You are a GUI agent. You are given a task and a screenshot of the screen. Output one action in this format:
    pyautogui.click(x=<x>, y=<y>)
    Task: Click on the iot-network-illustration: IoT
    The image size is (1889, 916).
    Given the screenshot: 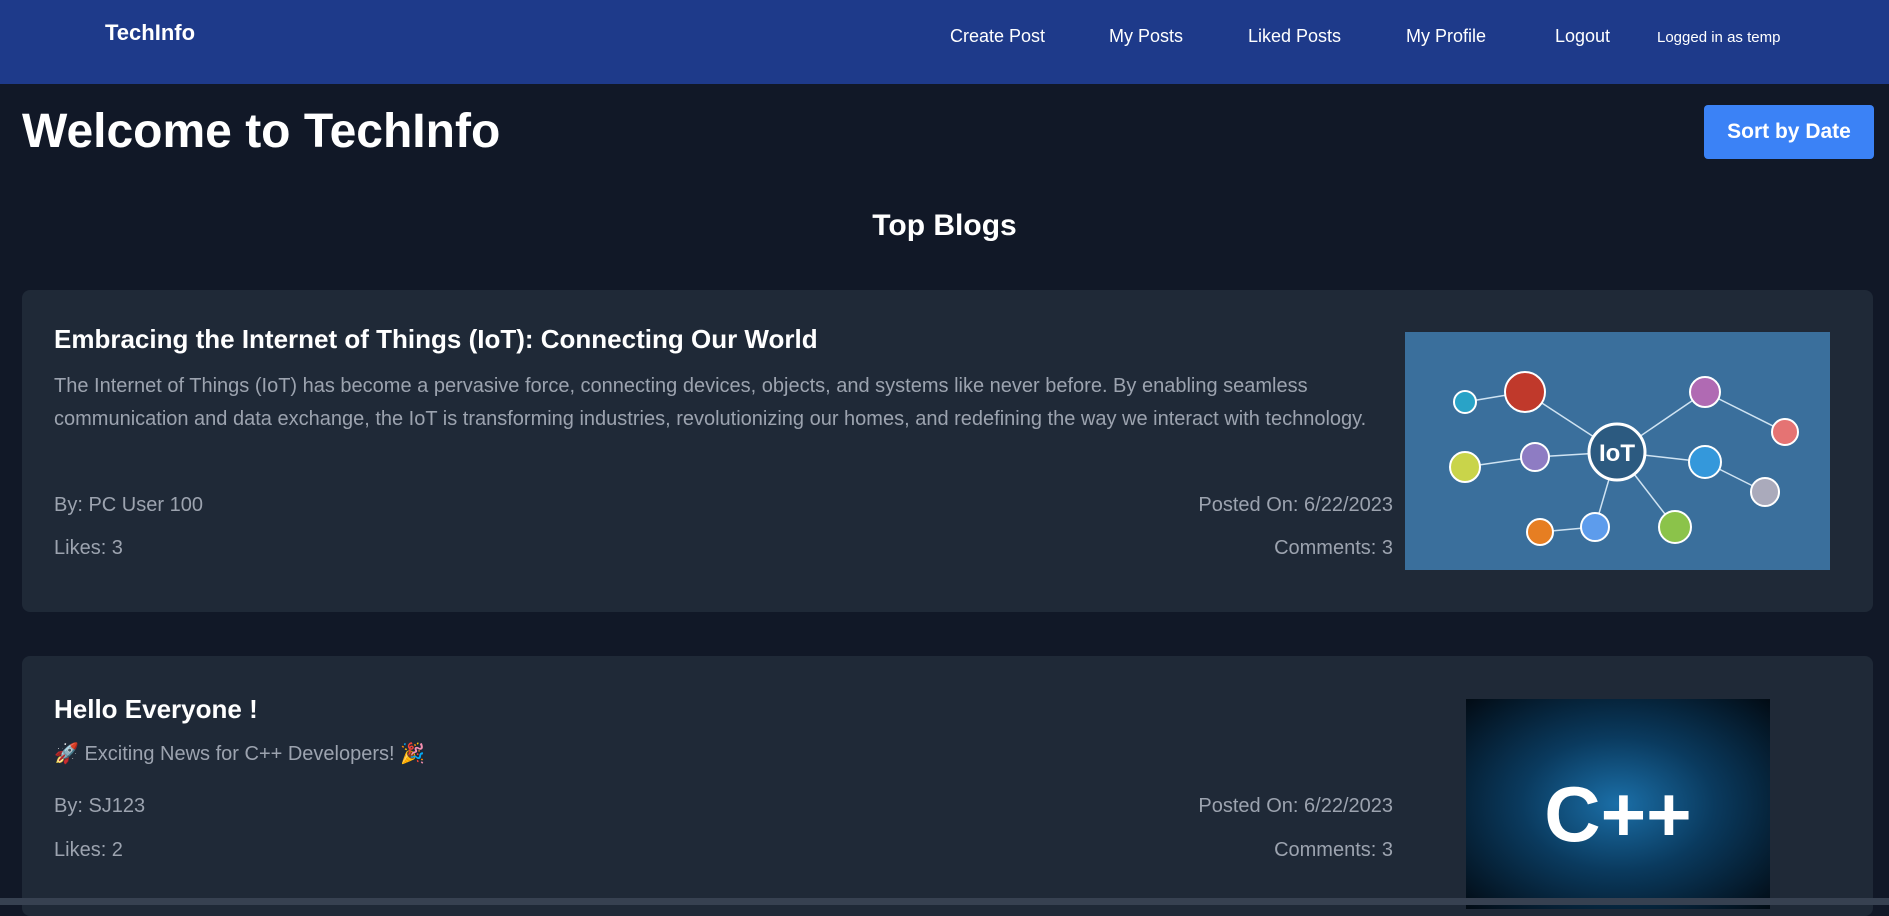 What is the action you would take?
    pyautogui.click(x=1624, y=458)
    